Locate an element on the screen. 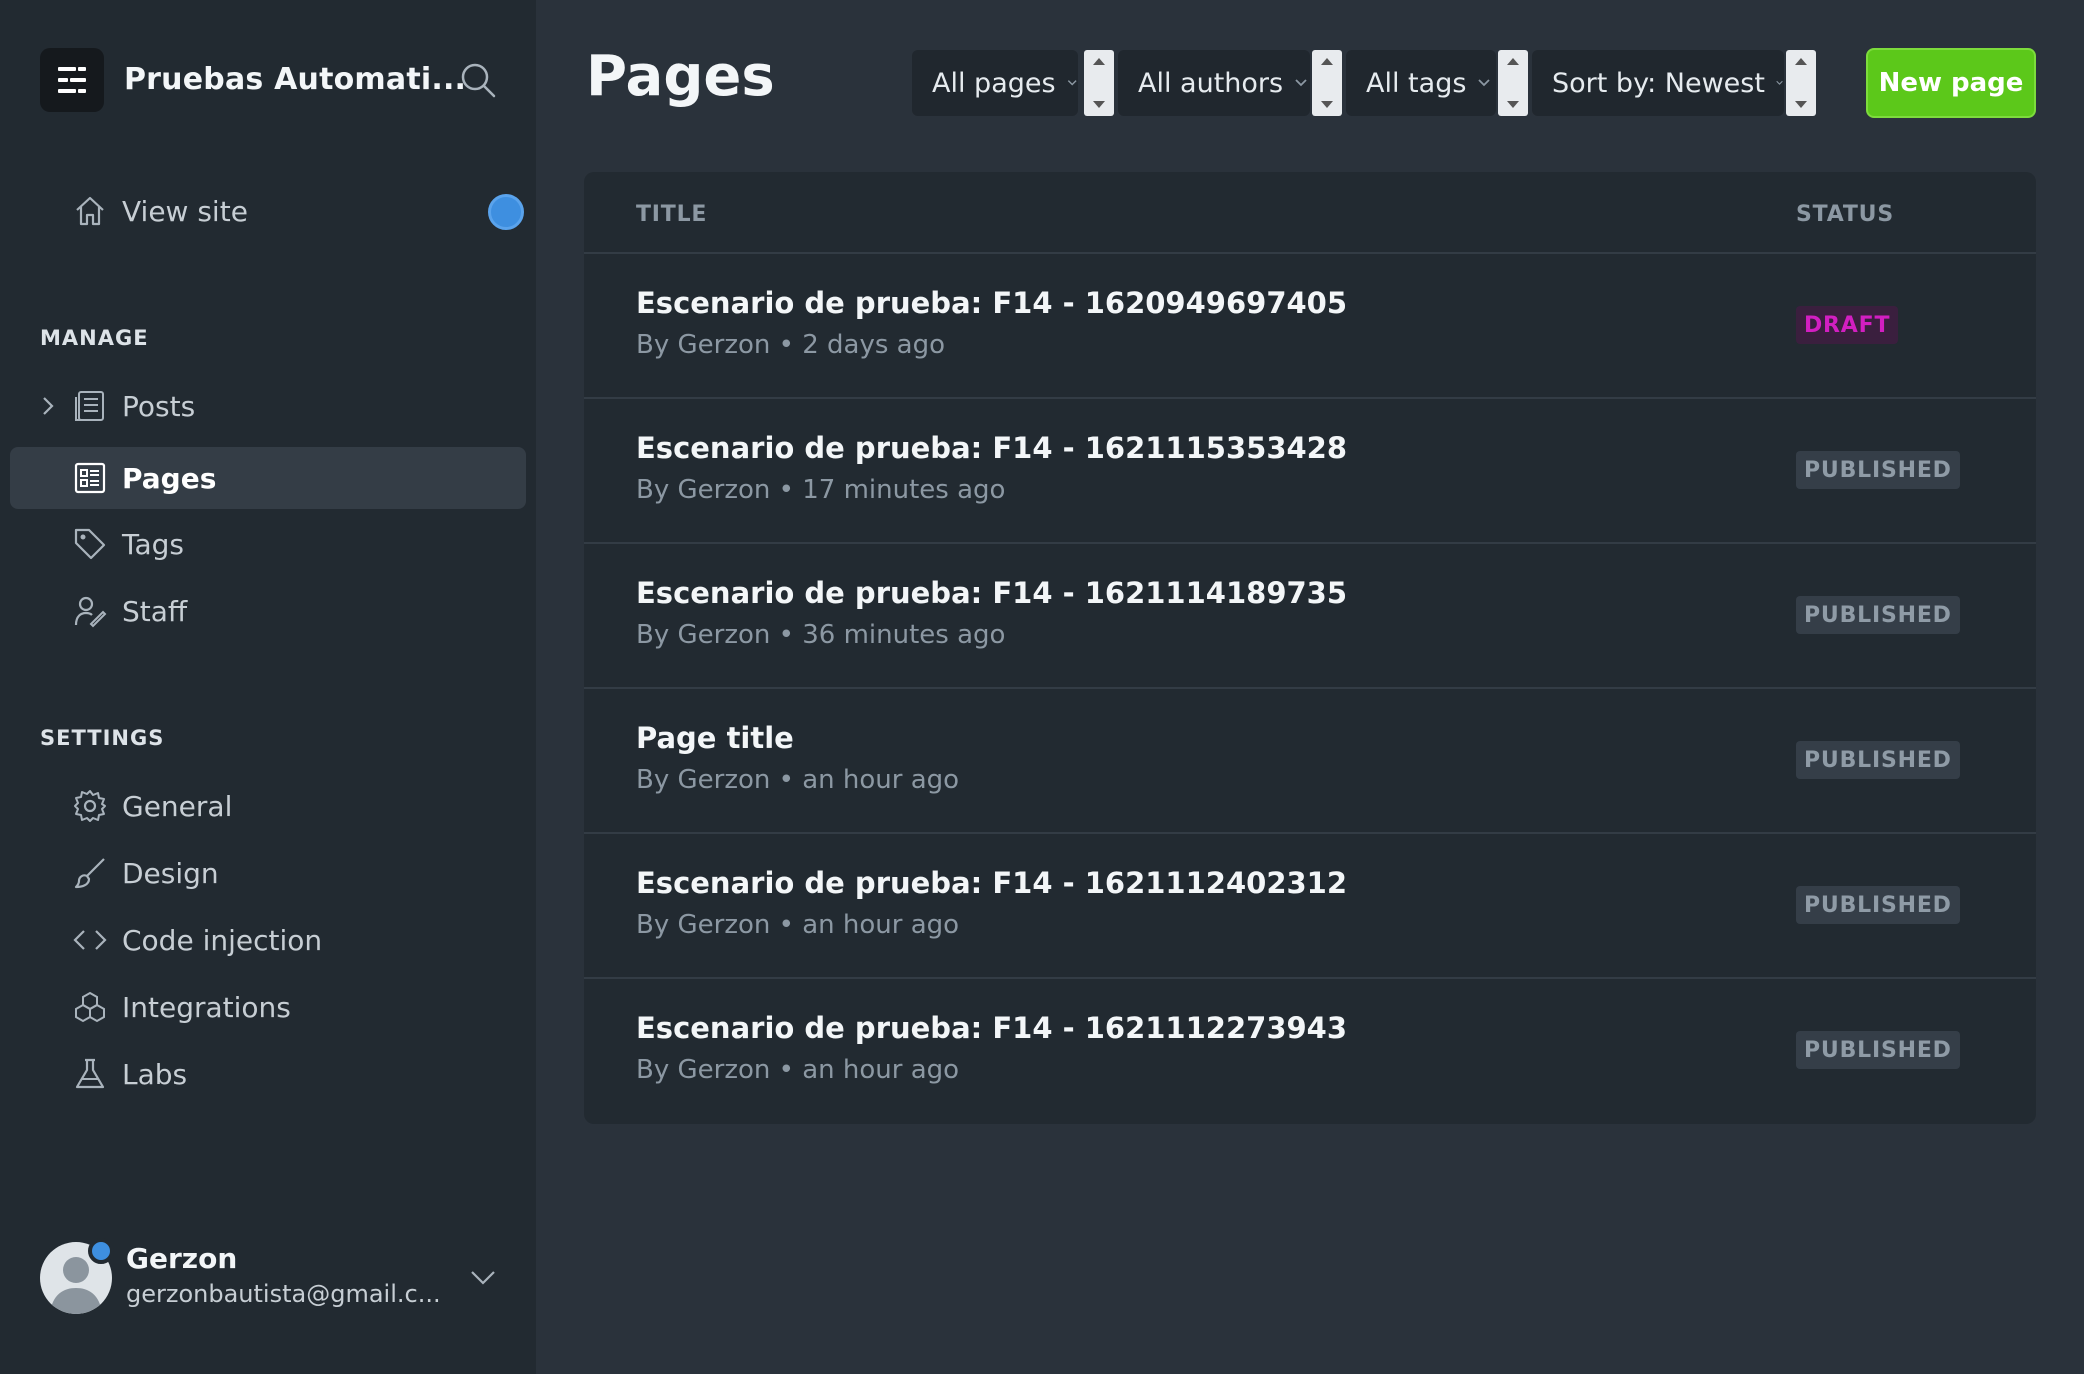 The width and height of the screenshot is (2084, 1374). pages-icon is located at coordinates (90, 478).